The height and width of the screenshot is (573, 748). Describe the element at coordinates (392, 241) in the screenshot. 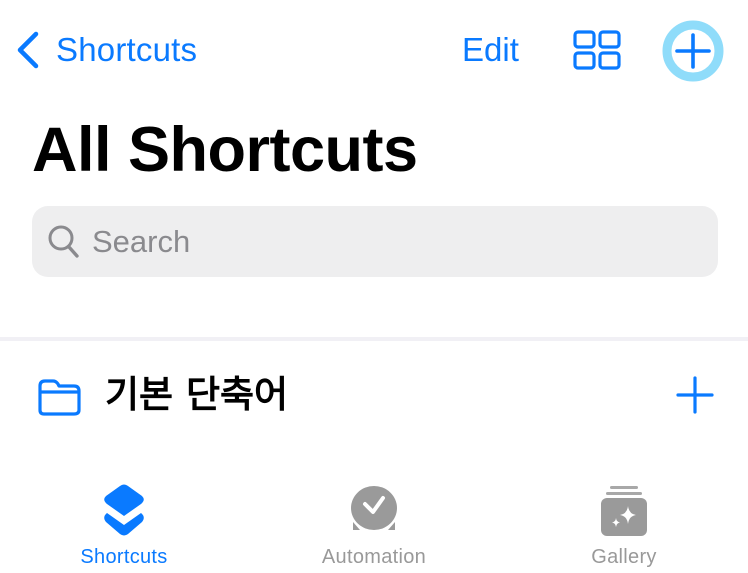

I see `search-input` at that location.